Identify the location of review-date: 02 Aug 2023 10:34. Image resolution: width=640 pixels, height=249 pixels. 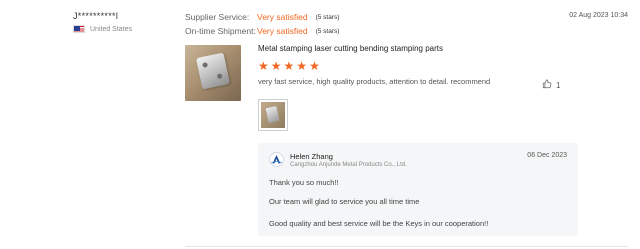
(598, 15).